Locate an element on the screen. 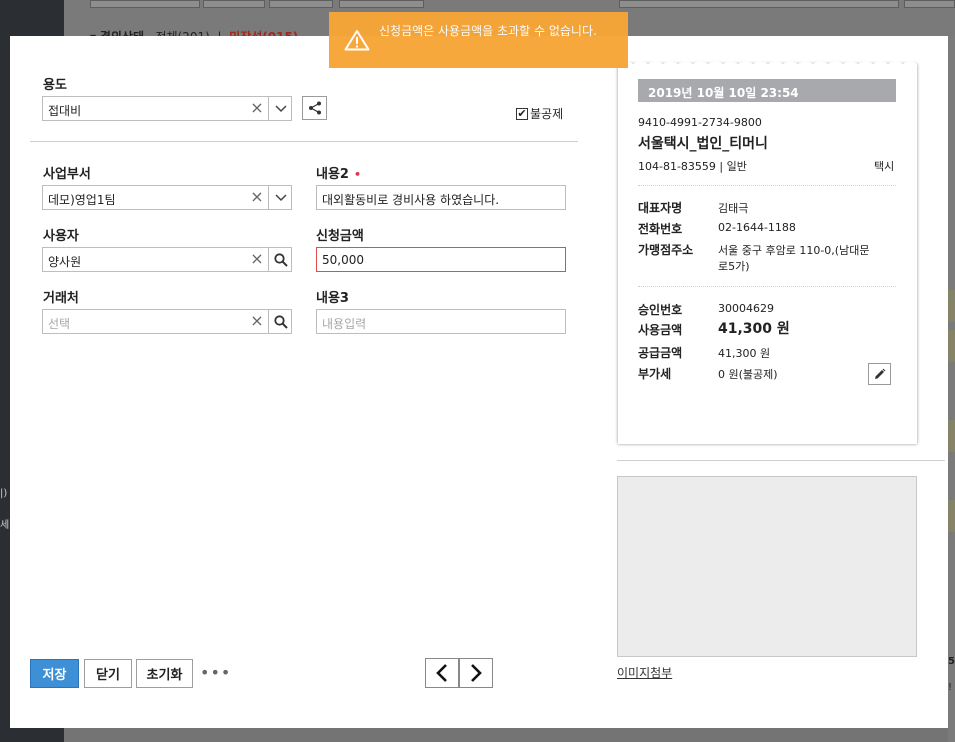 The height and width of the screenshot is (742, 955). merchant-name: 서울택시_법인_티머니 is located at coordinates (703, 144).